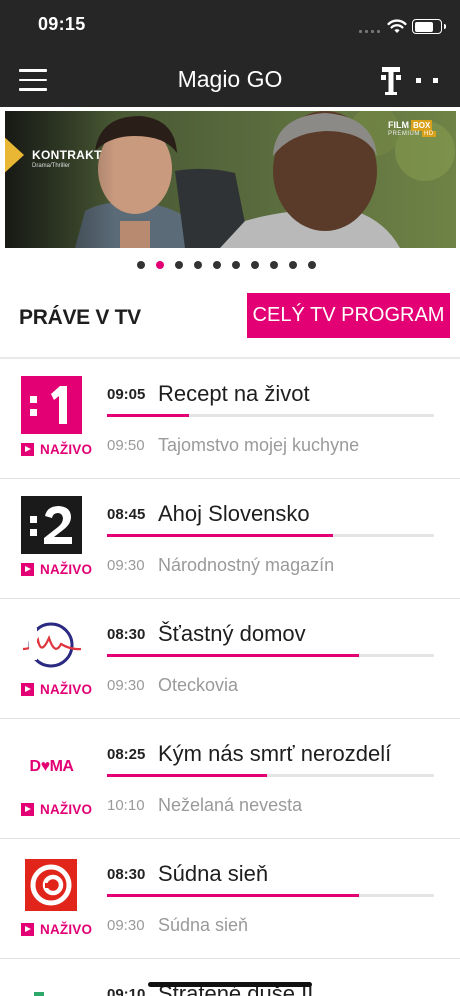 This screenshot has width=460, height=996. Describe the element at coordinates (230, 25) in the screenshot. I see `status-bar: 09:15` at that location.